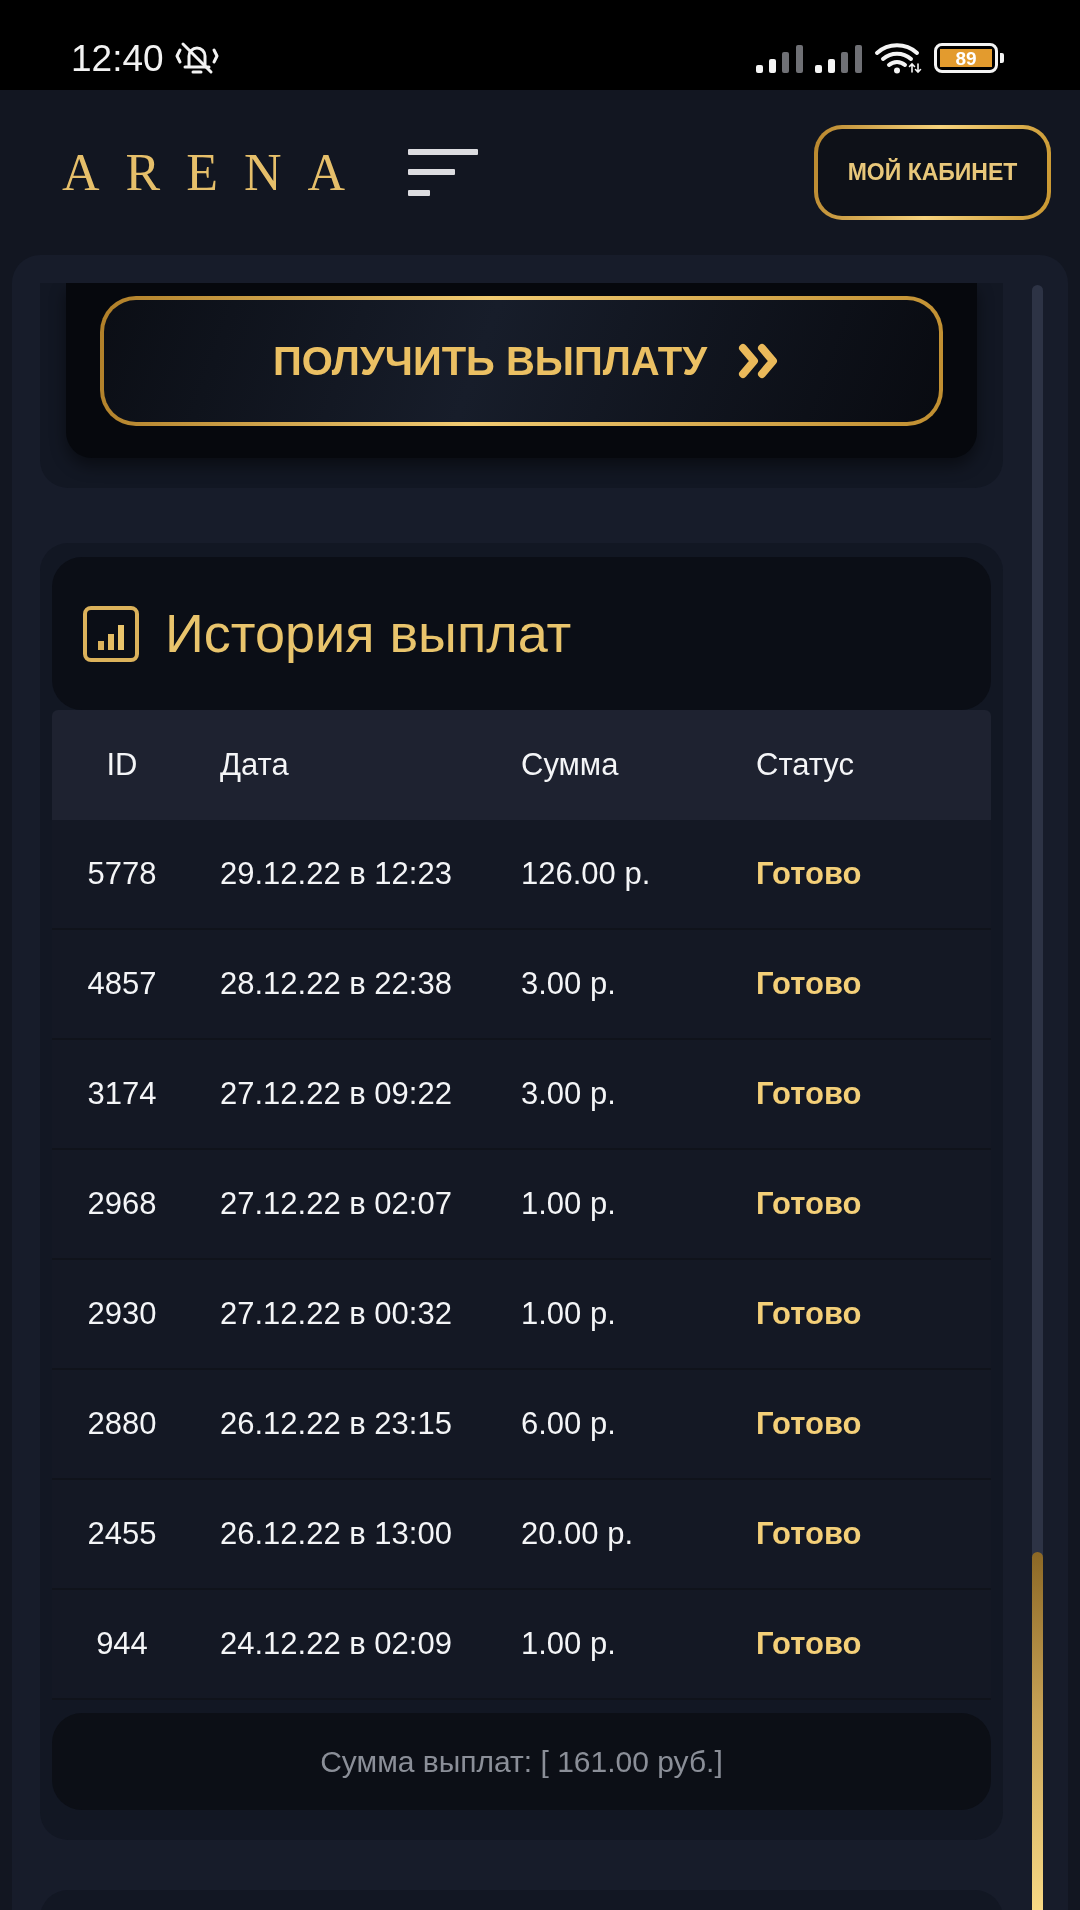 Image resolution: width=1080 pixels, height=1910 pixels. What do you see at coordinates (586, 874) in the screenshot?
I see `table-cell: 126.00 р.` at bounding box center [586, 874].